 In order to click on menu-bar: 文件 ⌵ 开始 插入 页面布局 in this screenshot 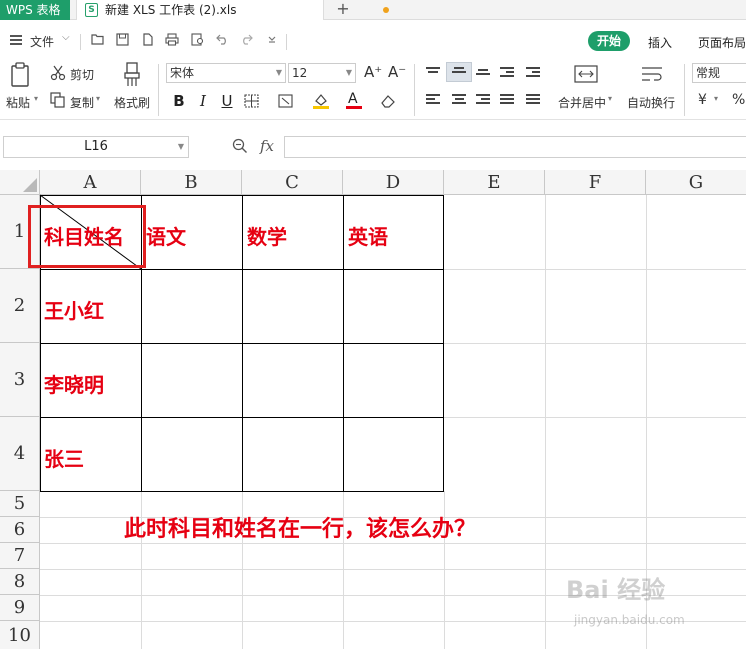, I will do `click(373, 41)`.